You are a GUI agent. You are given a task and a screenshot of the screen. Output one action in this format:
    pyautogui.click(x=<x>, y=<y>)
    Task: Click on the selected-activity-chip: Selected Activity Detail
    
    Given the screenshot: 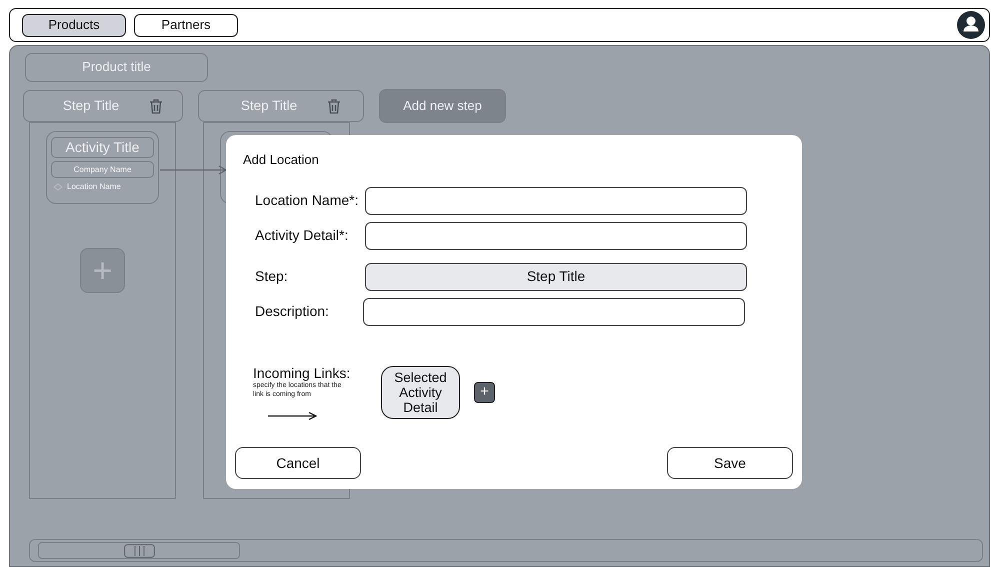 What is the action you would take?
    pyautogui.click(x=420, y=392)
    